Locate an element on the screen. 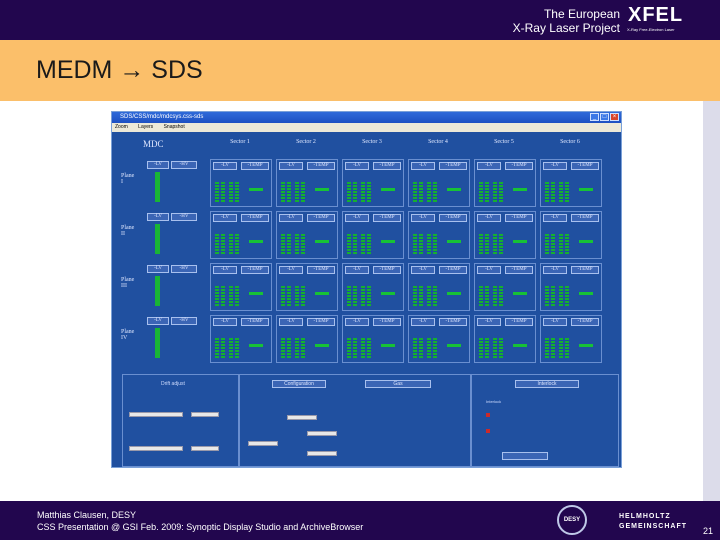 Image resolution: width=720 pixels, height=540 pixels. interlock-button: Interlock is located at coordinates (547, 384).